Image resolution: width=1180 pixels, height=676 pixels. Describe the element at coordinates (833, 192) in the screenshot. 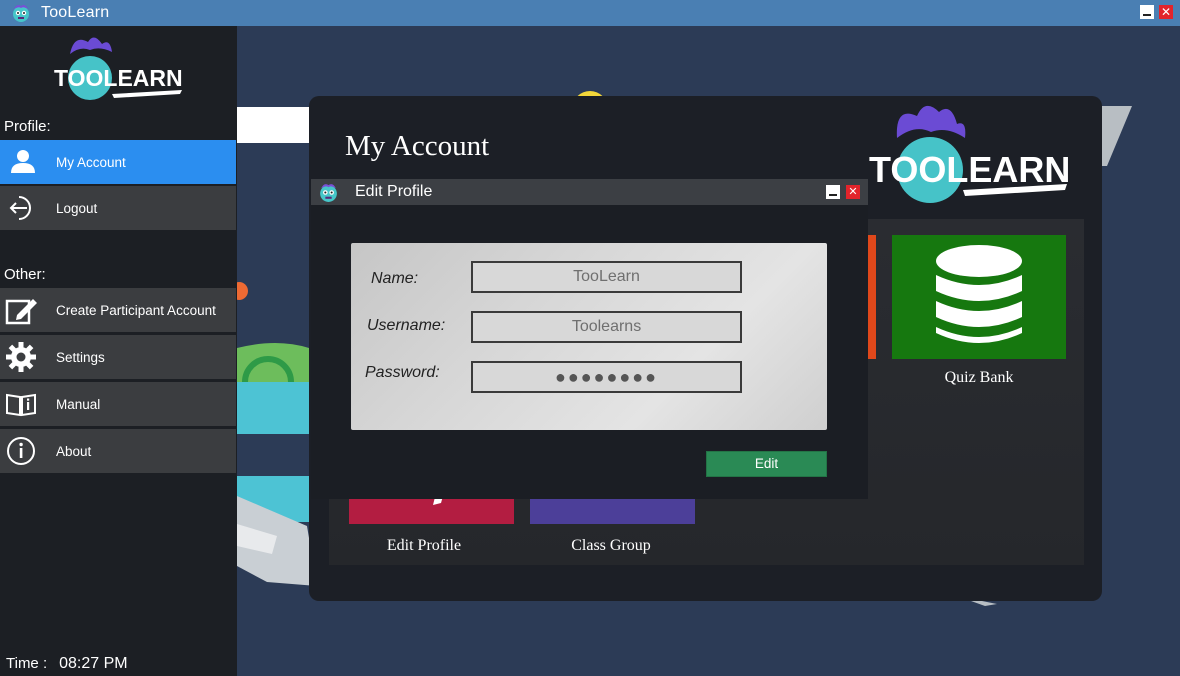

I see `dialog-minimize-button` at that location.